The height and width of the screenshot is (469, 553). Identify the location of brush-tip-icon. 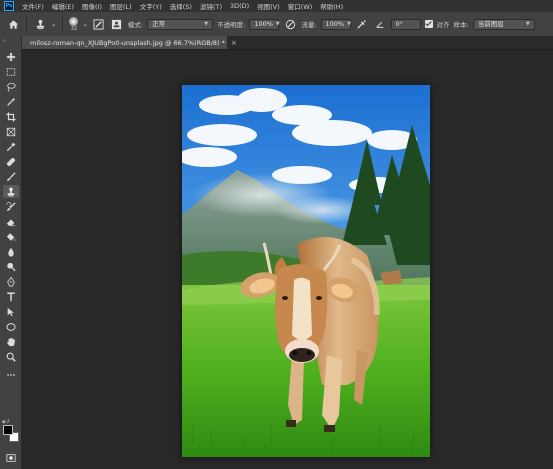
(74, 21).